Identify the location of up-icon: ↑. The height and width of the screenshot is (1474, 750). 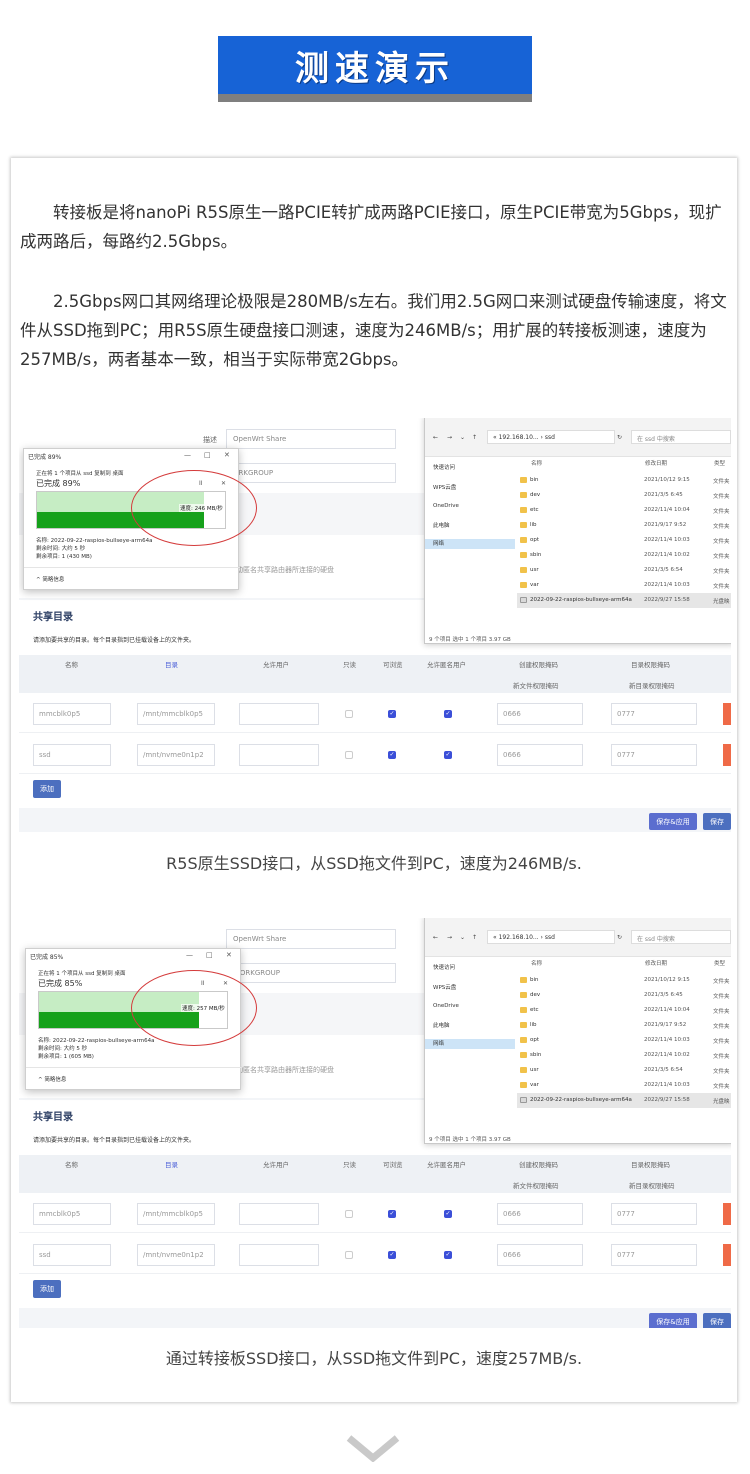
(474, 937).